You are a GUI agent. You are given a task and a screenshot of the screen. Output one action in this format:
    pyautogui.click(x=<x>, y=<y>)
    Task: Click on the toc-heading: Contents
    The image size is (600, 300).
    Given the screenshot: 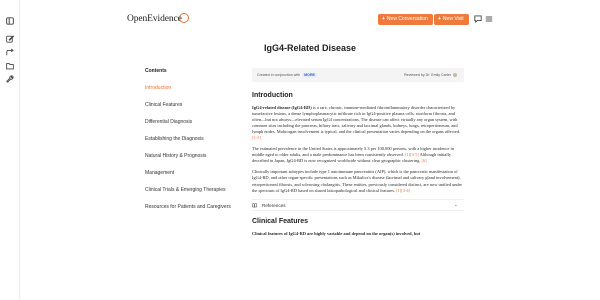 What is the action you would take?
    pyautogui.click(x=156, y=71)
    